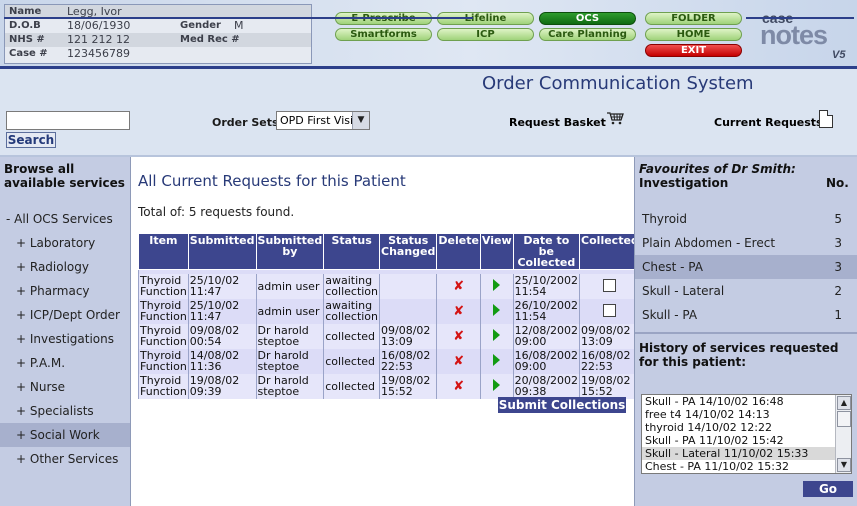 This screenshot has height=506, width=857. What do you see at coordinates (290, 311) in the screenshot?
I see `cell-submitted-by: admin user` at bounding box center [290, 311].